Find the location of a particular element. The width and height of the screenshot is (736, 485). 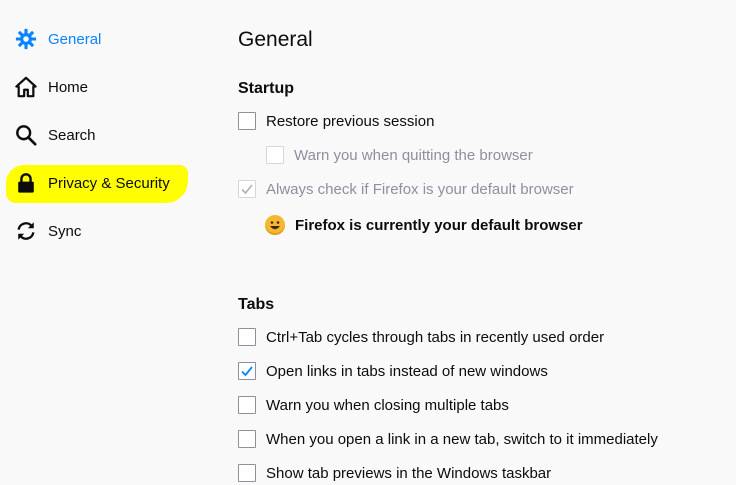

sidebar-item-label: Search is located at coordinates (72, 135).